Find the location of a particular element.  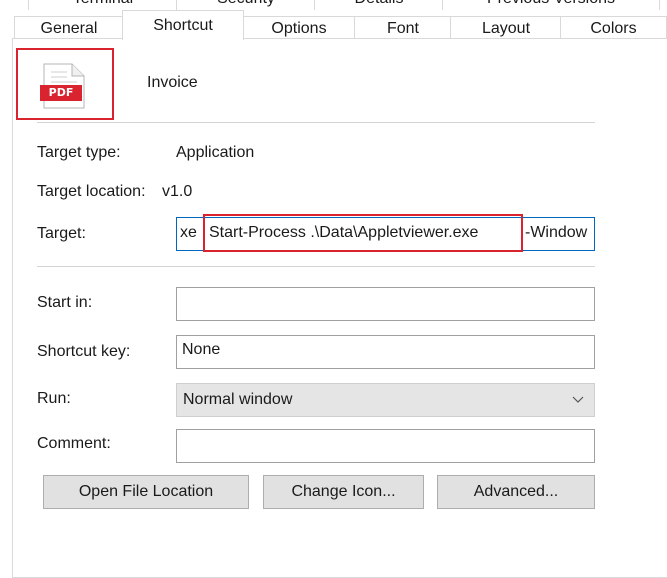

run-select-value: Normal window is located at coordinates (238, 399).